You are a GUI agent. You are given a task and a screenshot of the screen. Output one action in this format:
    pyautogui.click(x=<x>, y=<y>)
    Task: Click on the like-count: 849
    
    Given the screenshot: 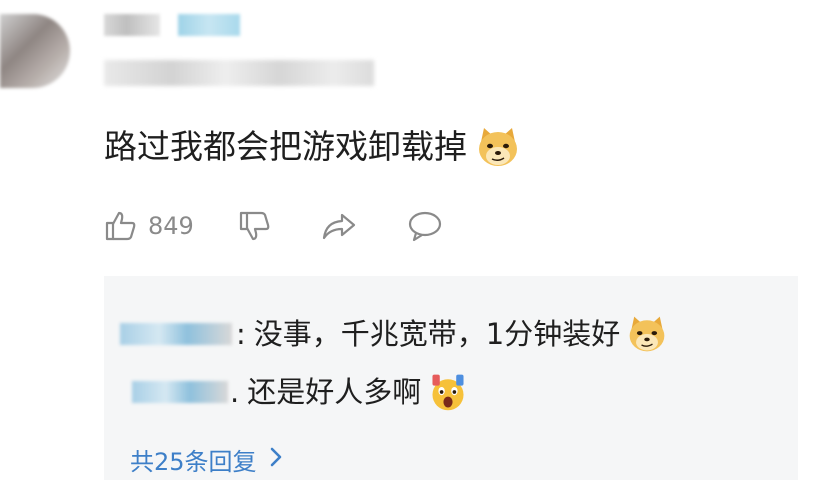 What is the action you would take?
    pyautogui.click(x=171, y=226)
    